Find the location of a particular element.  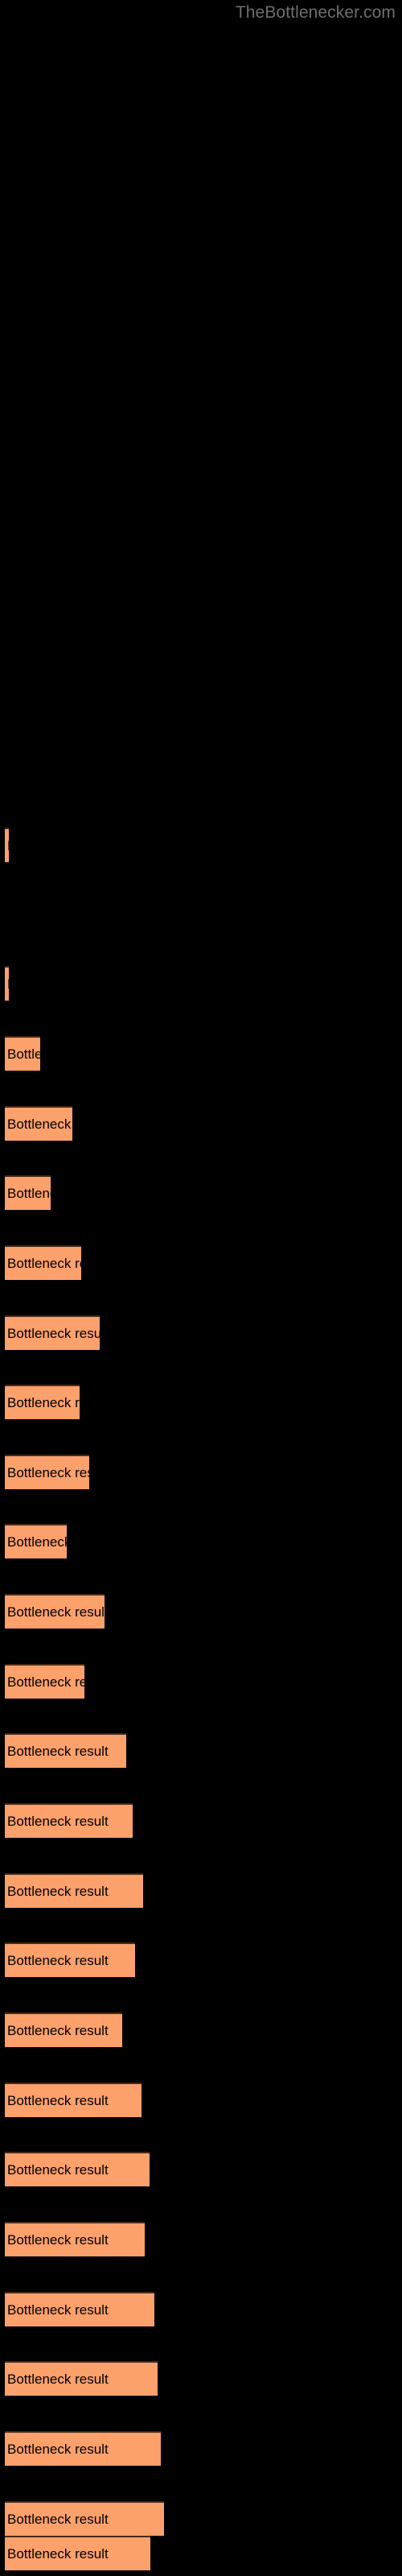

bar-7: Bottleneck result is located at coordinates (52, 1332).